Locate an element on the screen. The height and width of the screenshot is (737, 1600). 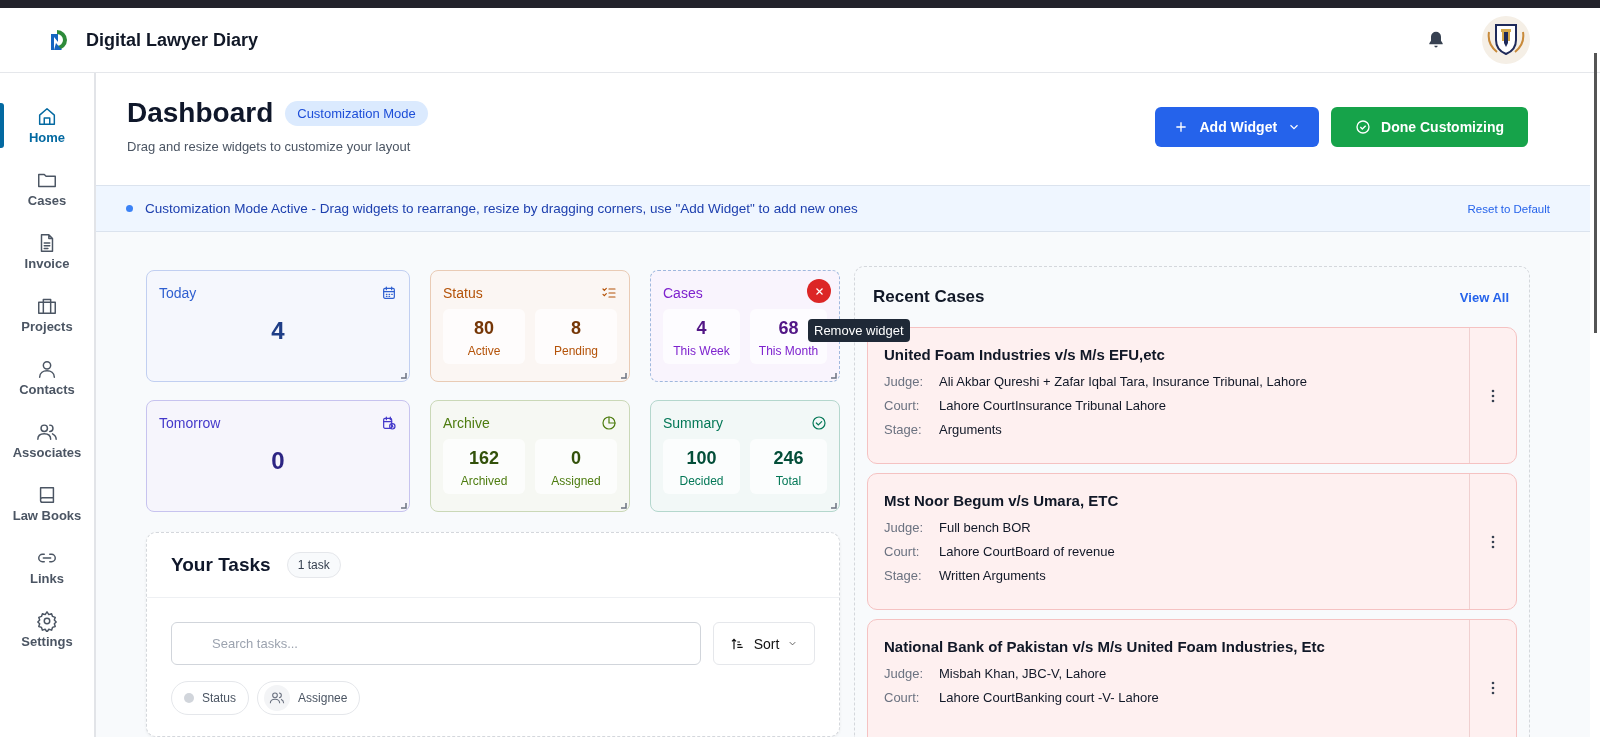
sort-button: Sort is located at coordinates (764, 643).